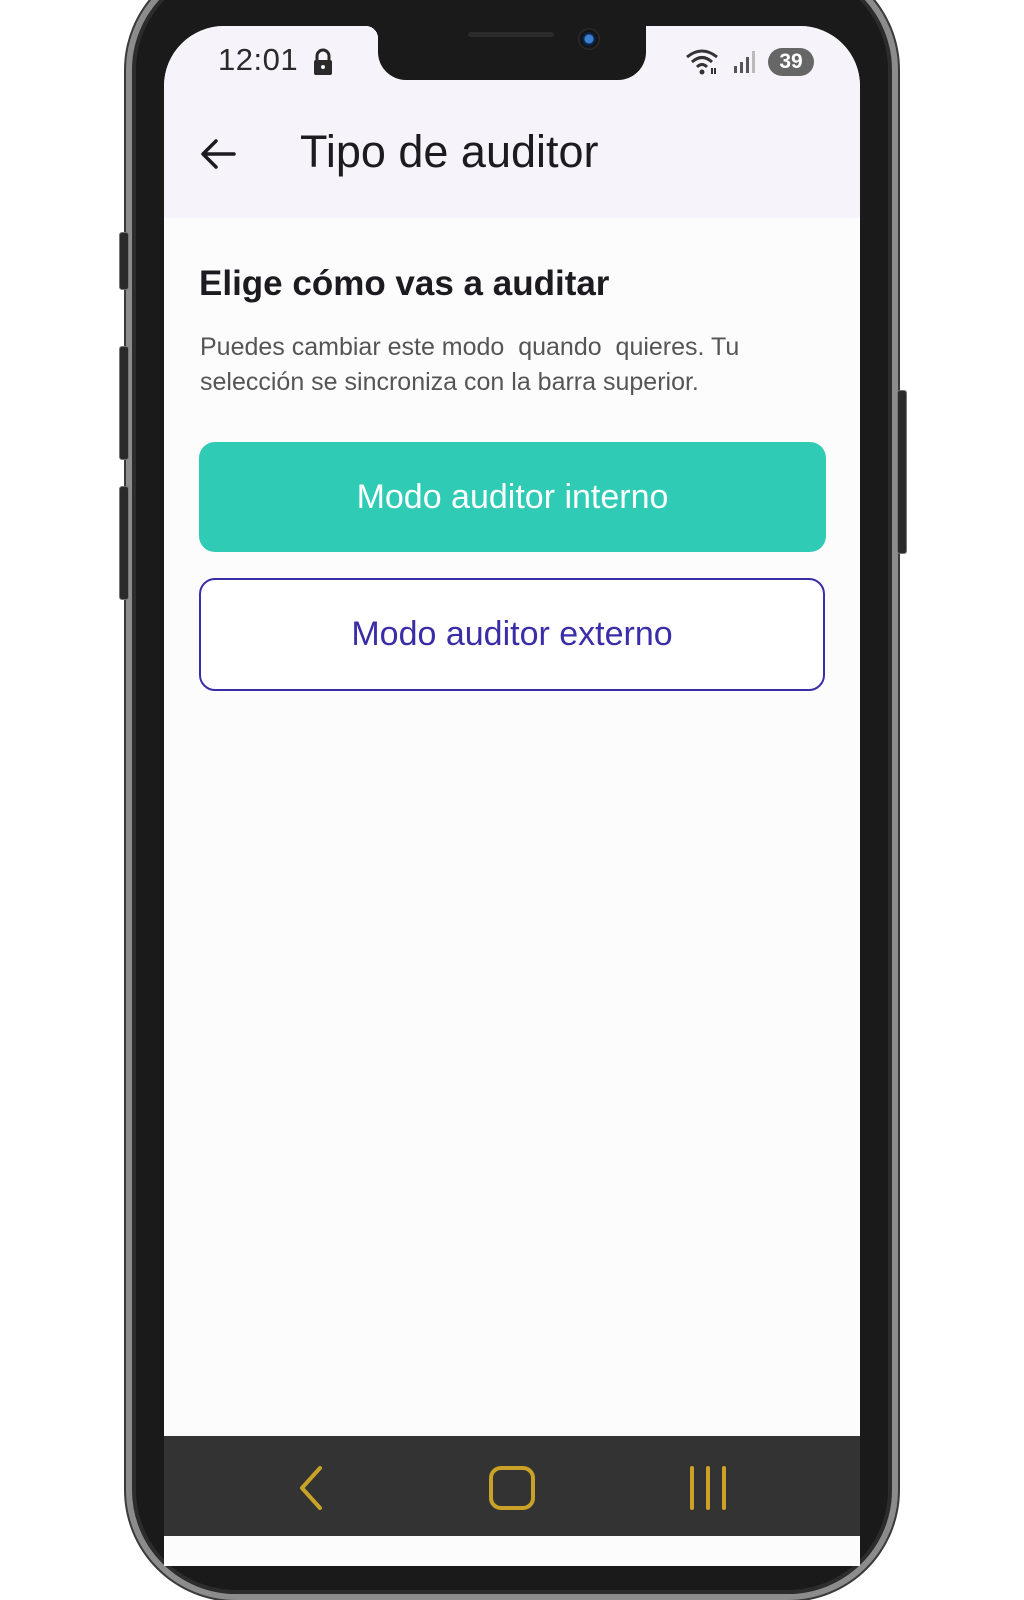 The width and height of the screenshot is (1024, 1600). What do you see at coordinates (902, 472) in the screenshot?
I see `phone-power-button` at bounding box center [902, 472].